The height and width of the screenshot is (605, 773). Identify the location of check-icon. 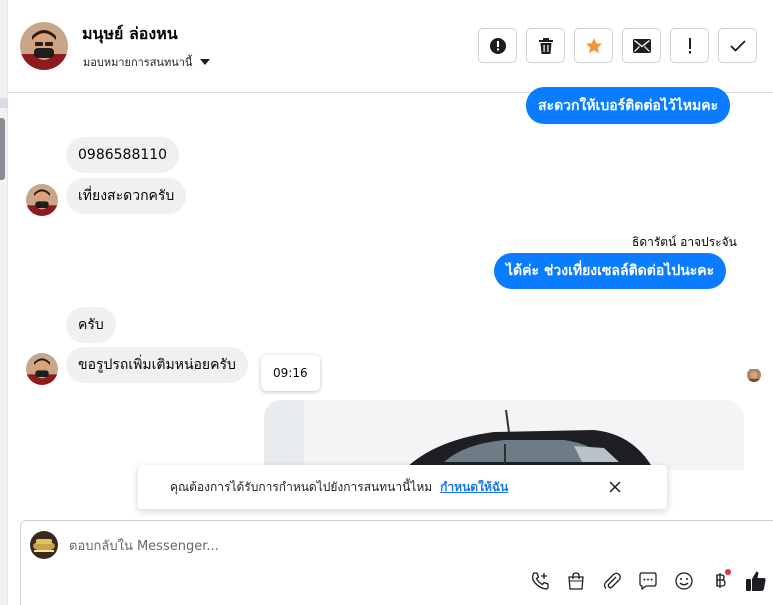
(737, 45).